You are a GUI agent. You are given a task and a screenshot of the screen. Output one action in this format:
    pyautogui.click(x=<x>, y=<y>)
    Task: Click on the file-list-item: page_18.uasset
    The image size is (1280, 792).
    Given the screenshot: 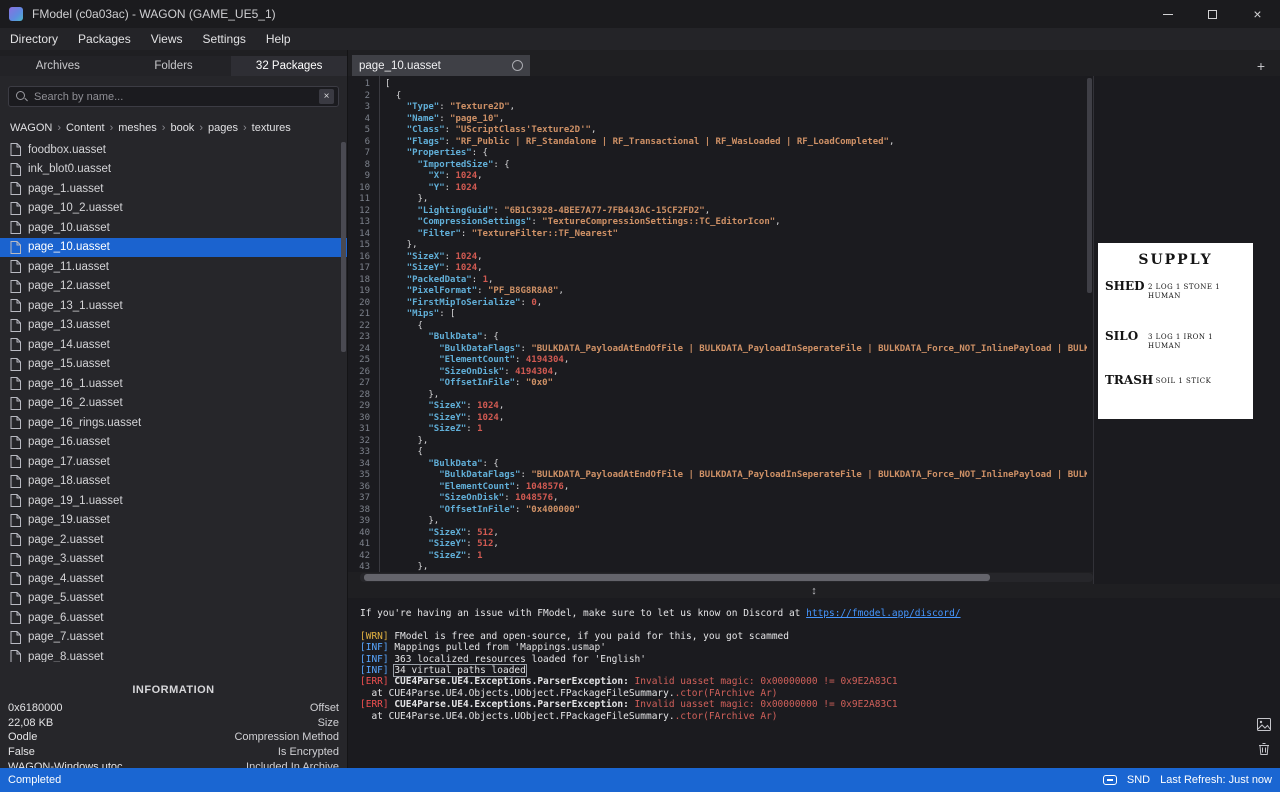 What is the action you would take?
    pyautogui.click(x=173, y=482)
    